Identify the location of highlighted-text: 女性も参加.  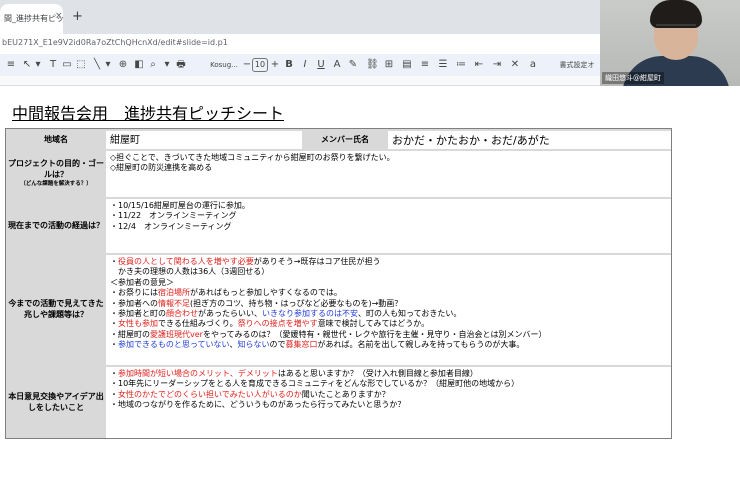
(138, 324).